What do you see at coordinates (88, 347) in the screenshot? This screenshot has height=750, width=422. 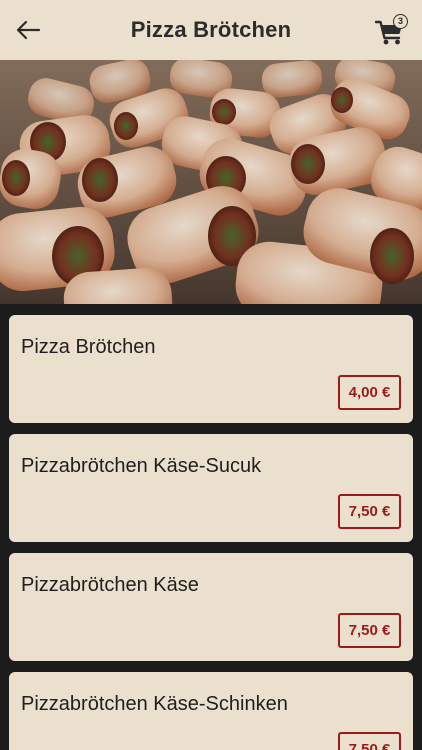 I see `product-name: Pizza Brötchen` at bounding box center [88, 347].